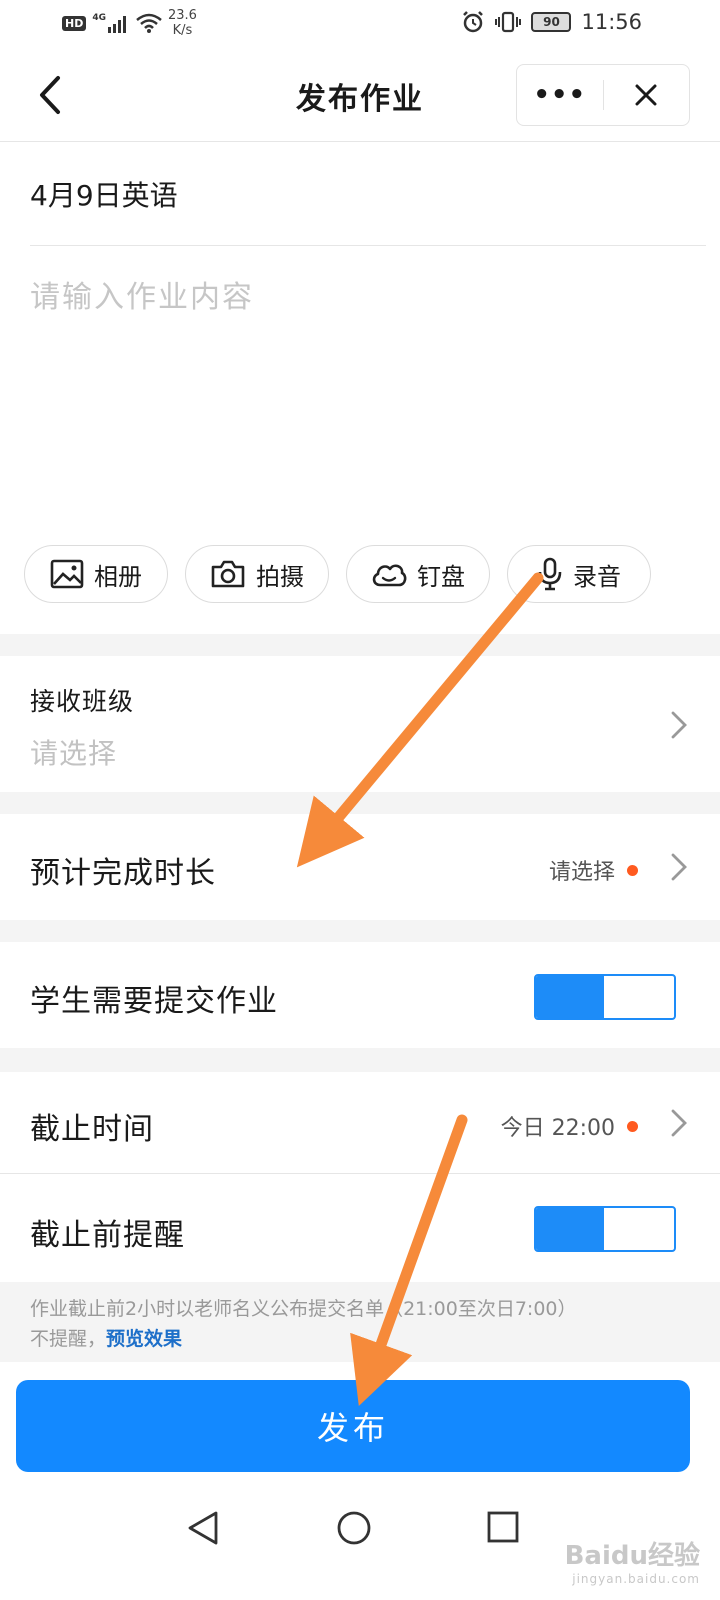 The width and height of the screenshot is (720, 1600). I want to click on duration-value: 请选择, so click(593, 870).